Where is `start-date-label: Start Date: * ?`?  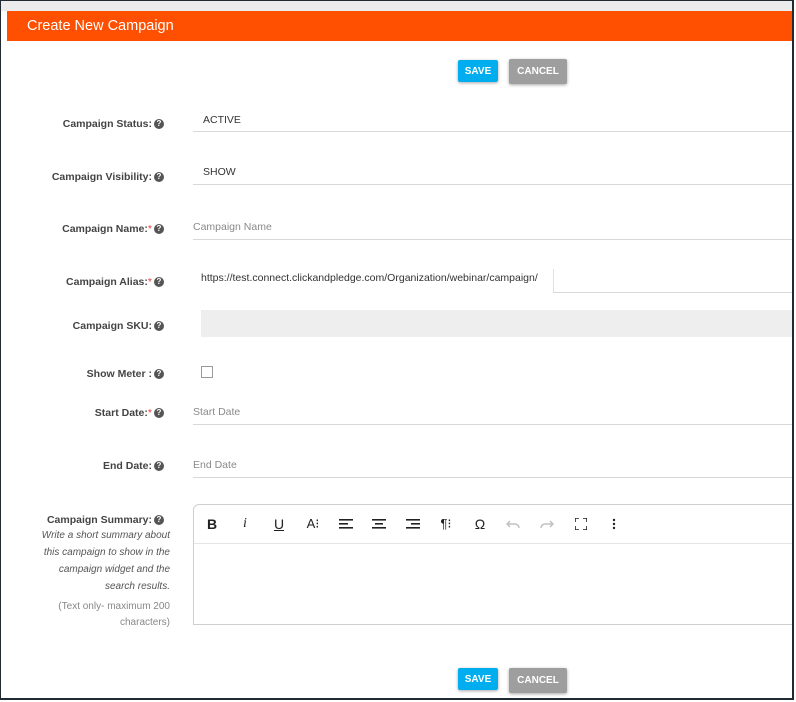 start-date-label: Start Date: * ? is located at coordinates (129, 413).